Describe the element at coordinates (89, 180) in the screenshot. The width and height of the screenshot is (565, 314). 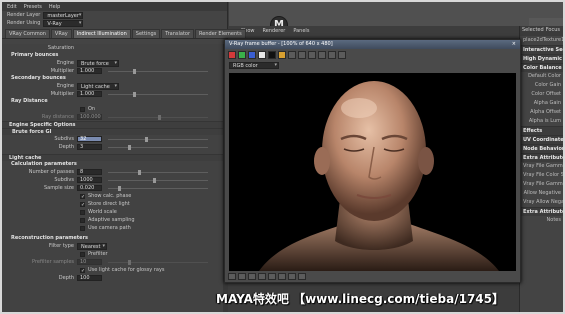
I see `lc-subdivs-field: 1000` at that location.